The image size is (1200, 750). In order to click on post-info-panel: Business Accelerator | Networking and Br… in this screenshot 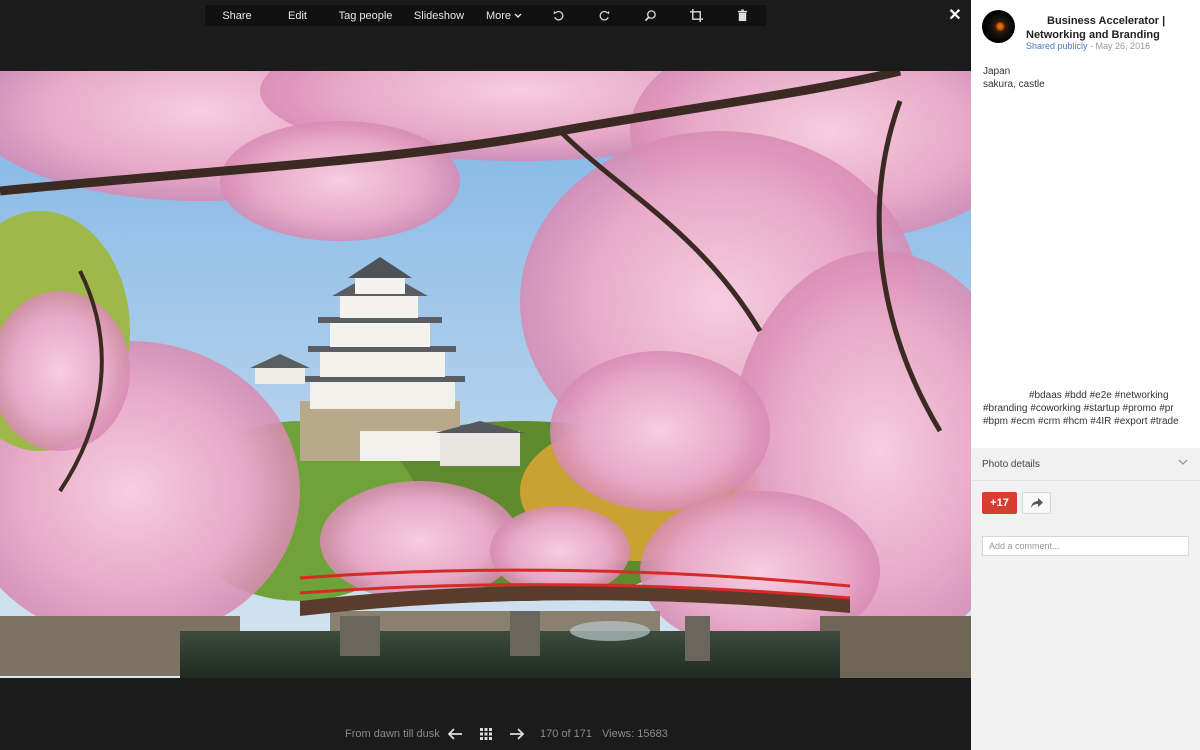, I will do `click(1085, 224)`.